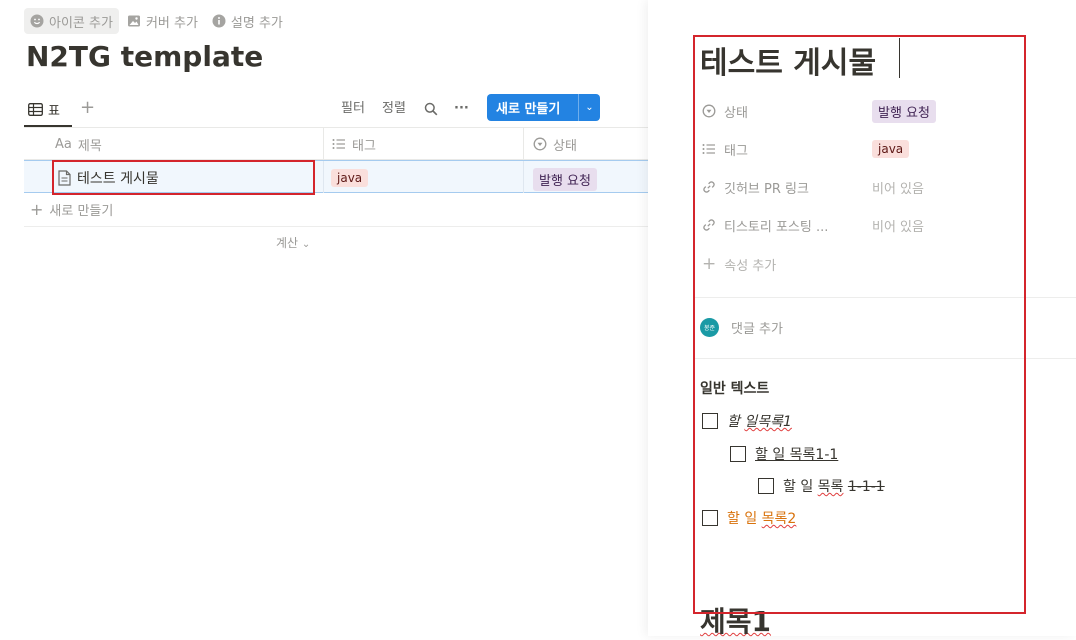  Describe the element at coordinates (37, 209) in the screenshot. I see `plus-icon: +` at that location.